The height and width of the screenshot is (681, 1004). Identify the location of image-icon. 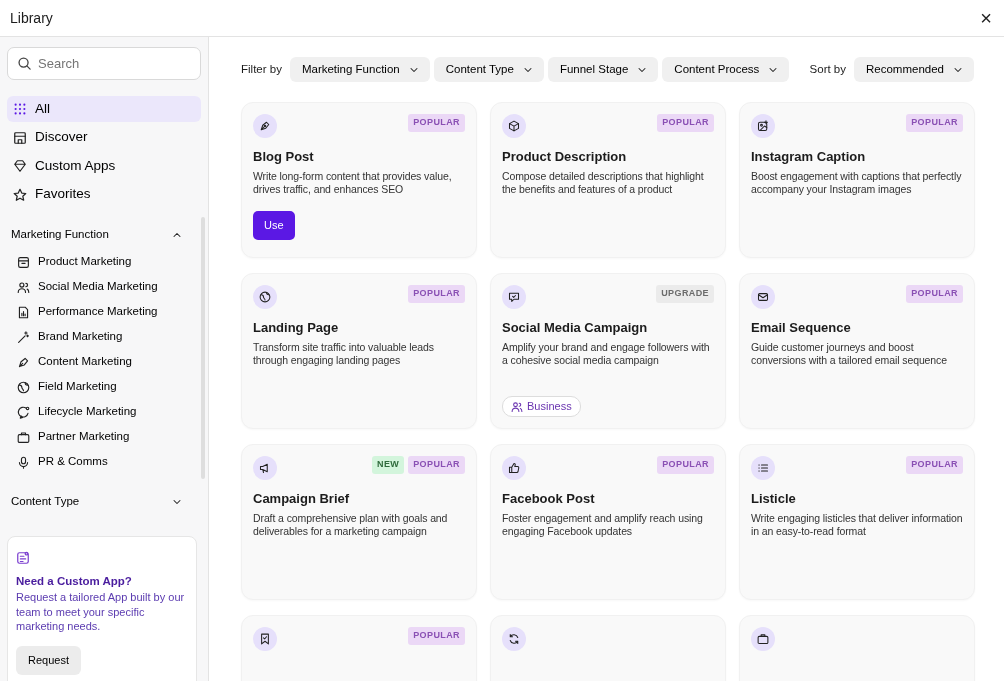
(763, 126).